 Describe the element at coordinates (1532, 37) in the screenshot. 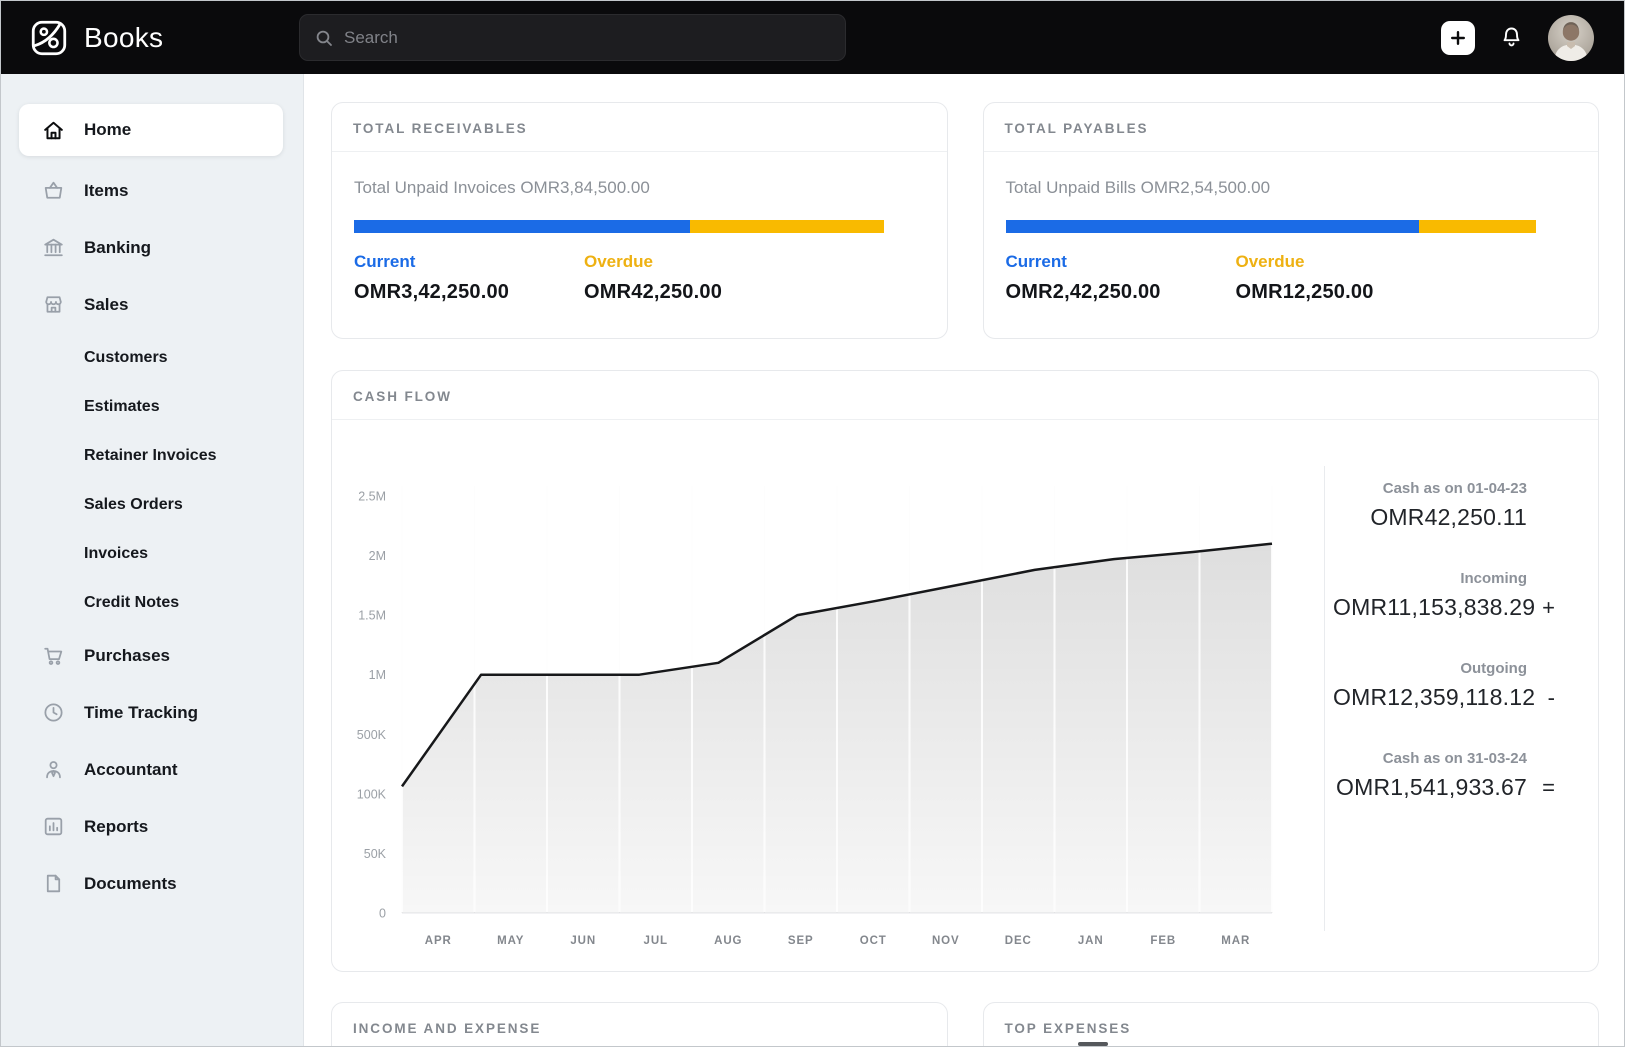

I see `topbar-actions` at that location.